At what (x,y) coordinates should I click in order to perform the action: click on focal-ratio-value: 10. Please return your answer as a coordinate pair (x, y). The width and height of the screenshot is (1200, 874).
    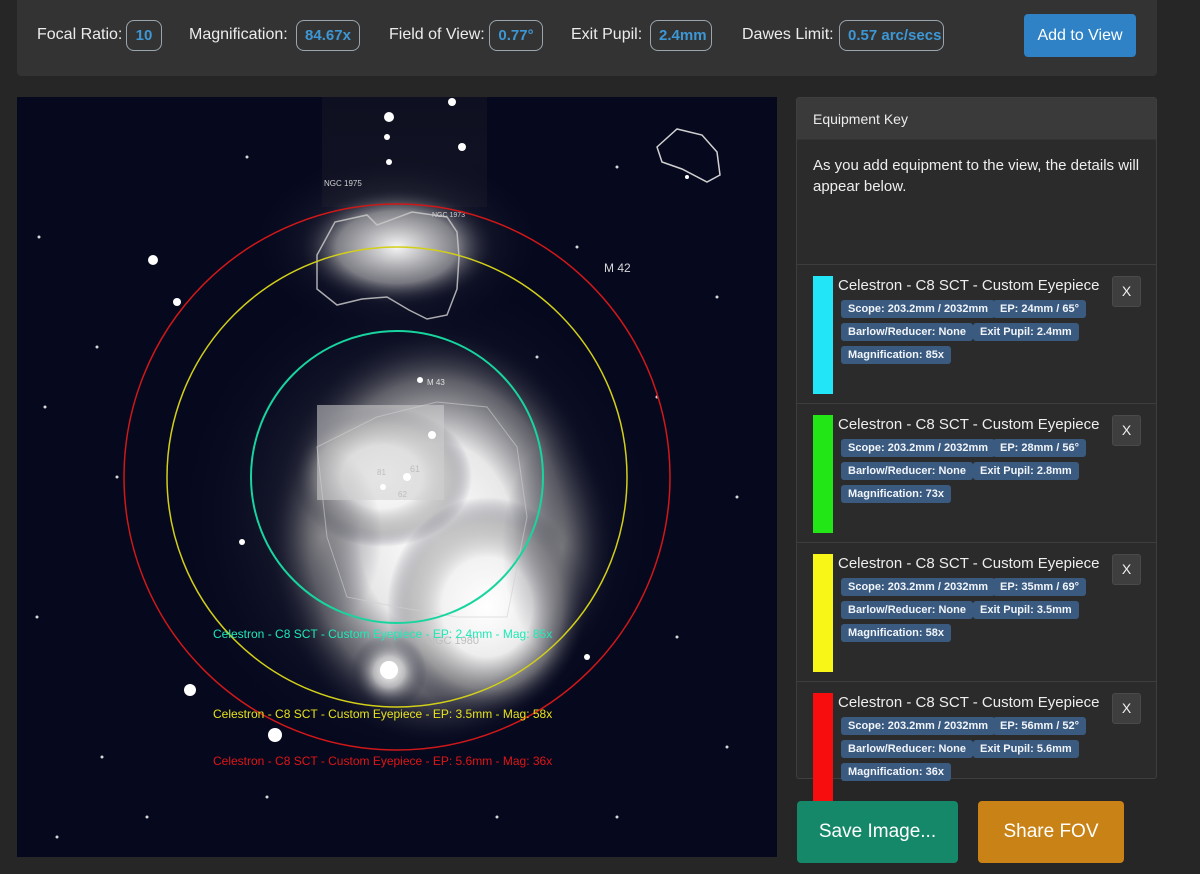
    Looking at the image, I should click on (144, 35).